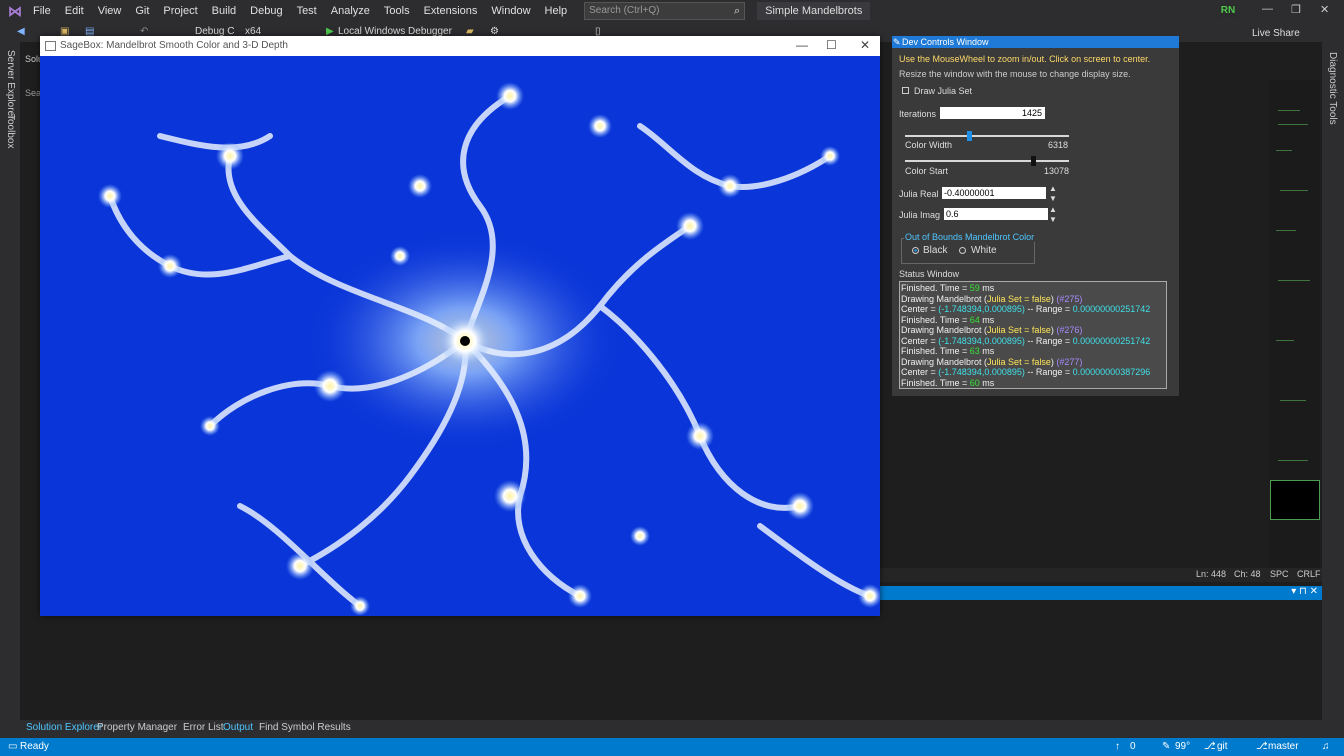 The width and height of the screenshot is (1344, 756). What do you see at coordinates (1053, 194) in the screenshot?
I see `julia-real-spinner-icon: ▲ ▼` at bounding box center [1053, 194].